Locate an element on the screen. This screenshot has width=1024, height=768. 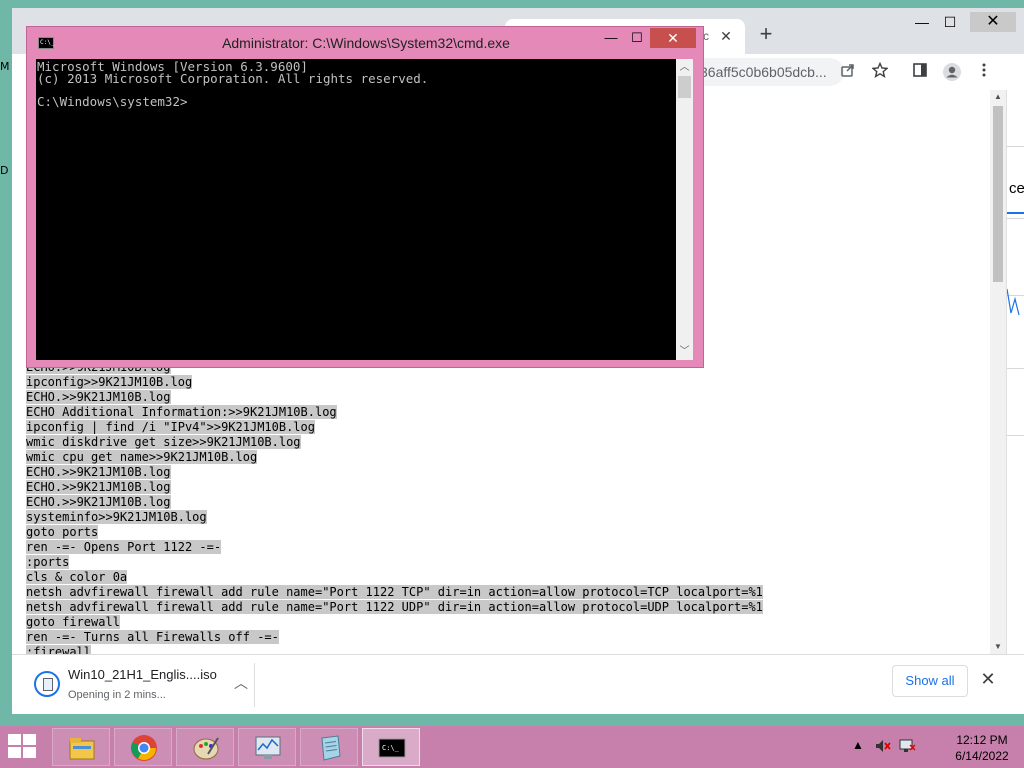
chart-line-icon is located at coordinates (1013, 302).